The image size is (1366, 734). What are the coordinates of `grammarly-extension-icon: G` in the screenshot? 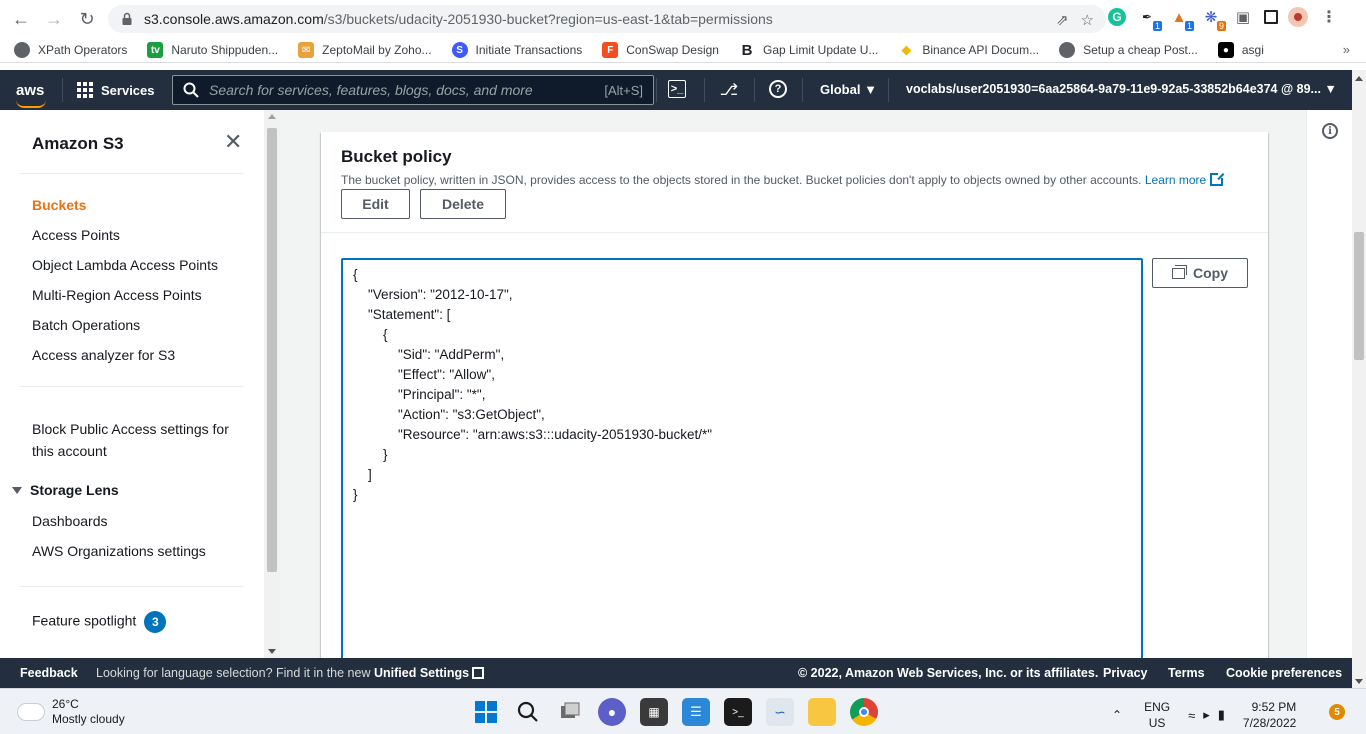 It's located at (1117, 17).